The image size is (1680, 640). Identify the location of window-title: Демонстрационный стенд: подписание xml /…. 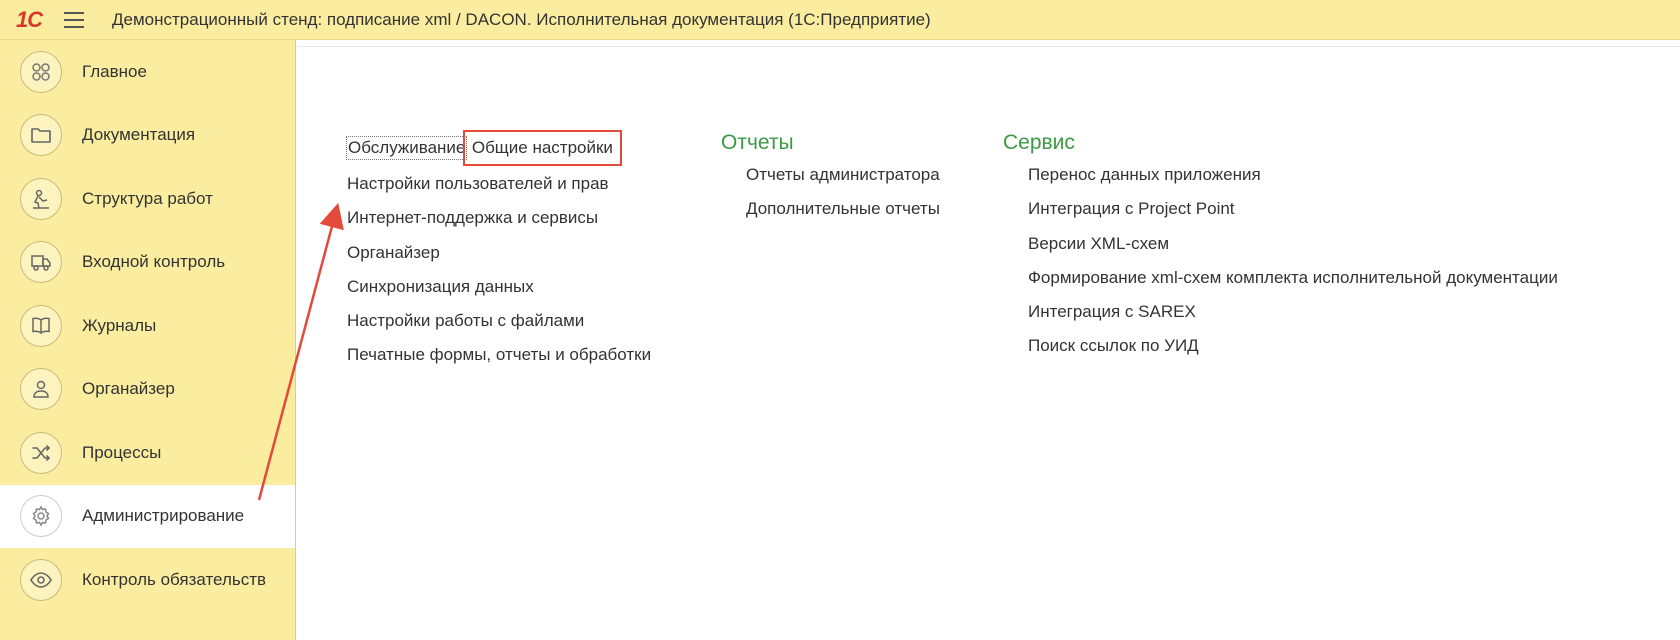
(521, 19).